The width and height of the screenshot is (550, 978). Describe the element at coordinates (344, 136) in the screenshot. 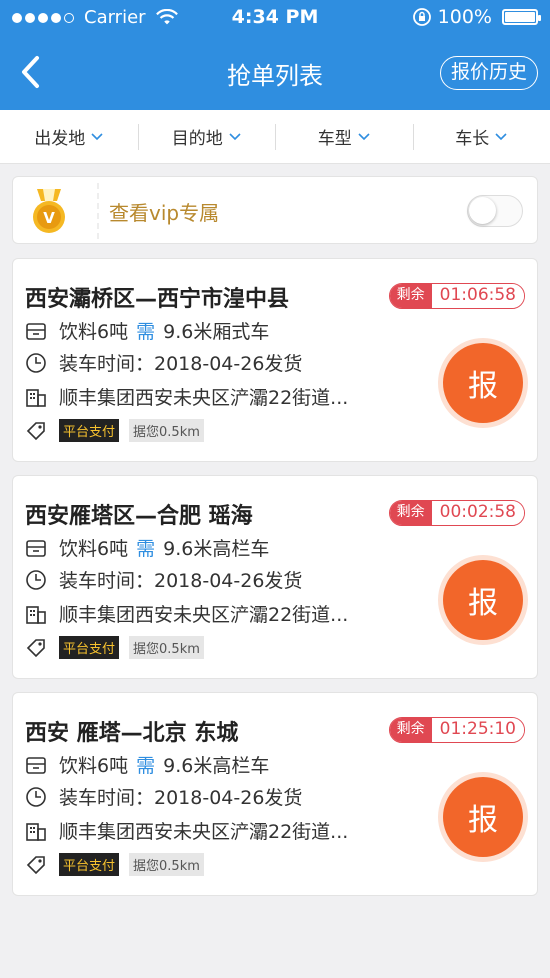

I see `filter-truck-type: 车型` at that location.